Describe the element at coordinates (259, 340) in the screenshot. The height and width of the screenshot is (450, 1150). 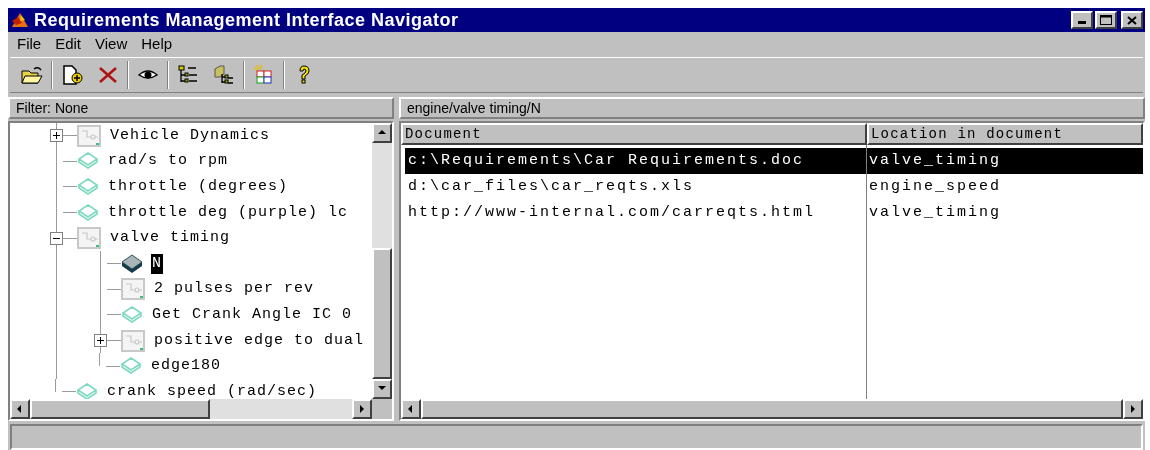
I see `tree-item: positive edge to dual` at that location.